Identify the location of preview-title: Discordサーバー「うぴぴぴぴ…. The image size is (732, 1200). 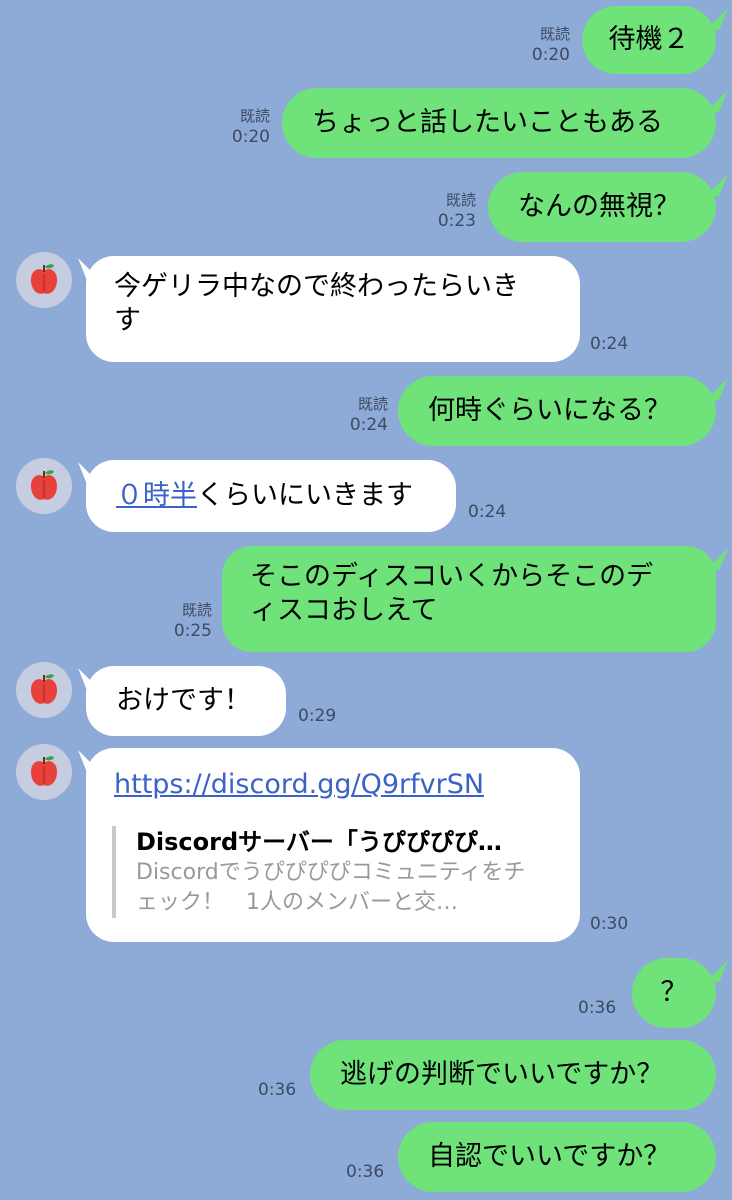
(319, 842).